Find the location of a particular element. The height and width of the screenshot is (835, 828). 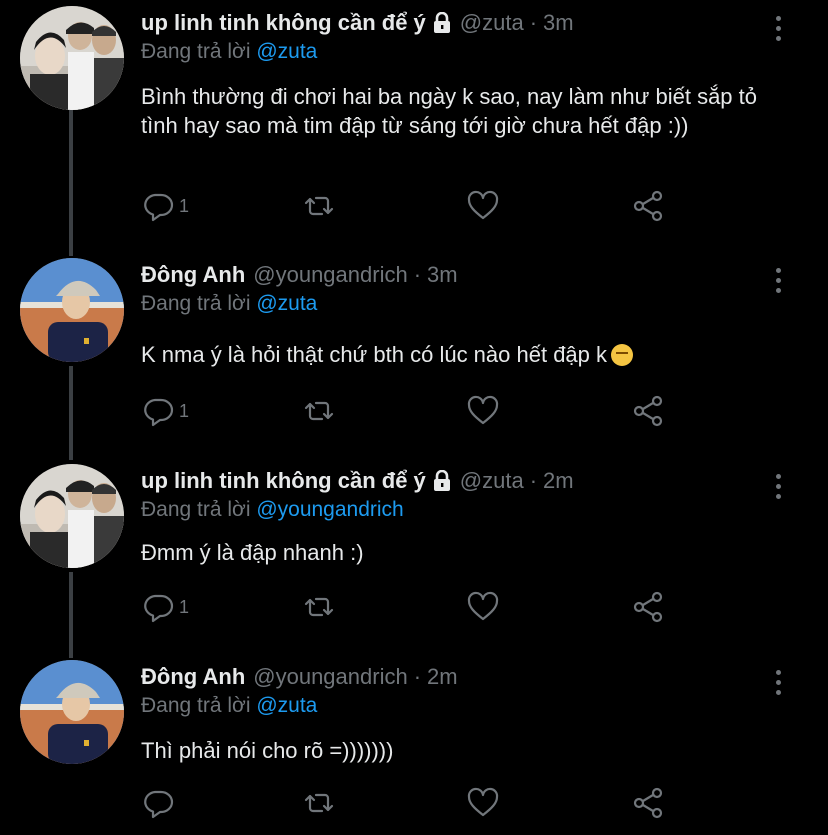

tweet-text: Đmm ý là đập nhanh :) is located at coordinates (252, 552).